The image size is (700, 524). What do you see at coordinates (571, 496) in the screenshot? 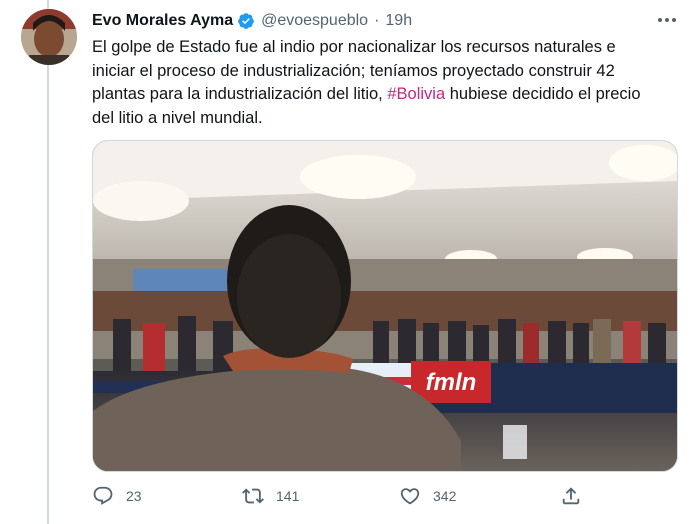
I see `share-icon` at bounding box center [571, 496].